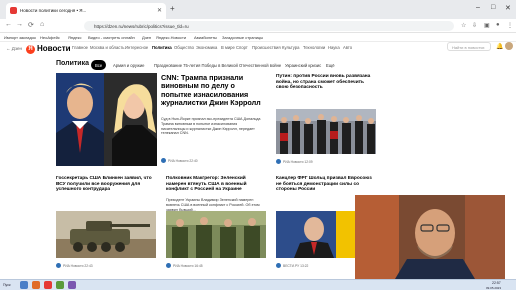  I want to click on reload-icon: ⟳, so click(31, 25).